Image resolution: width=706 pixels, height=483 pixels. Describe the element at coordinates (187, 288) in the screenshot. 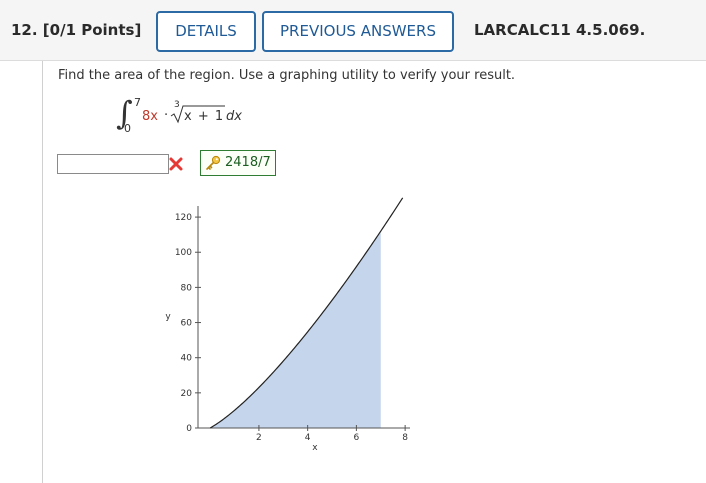

I see `y-tick-label: 80` at that location.